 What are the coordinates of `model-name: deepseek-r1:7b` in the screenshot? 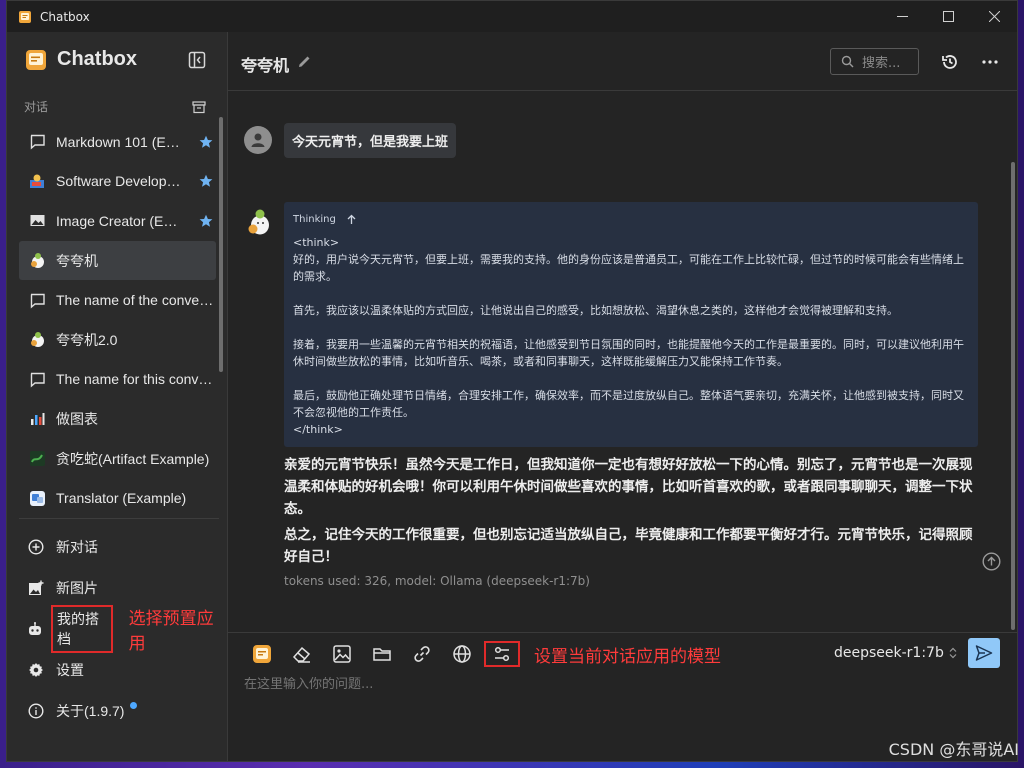 It's located at (889, 653).